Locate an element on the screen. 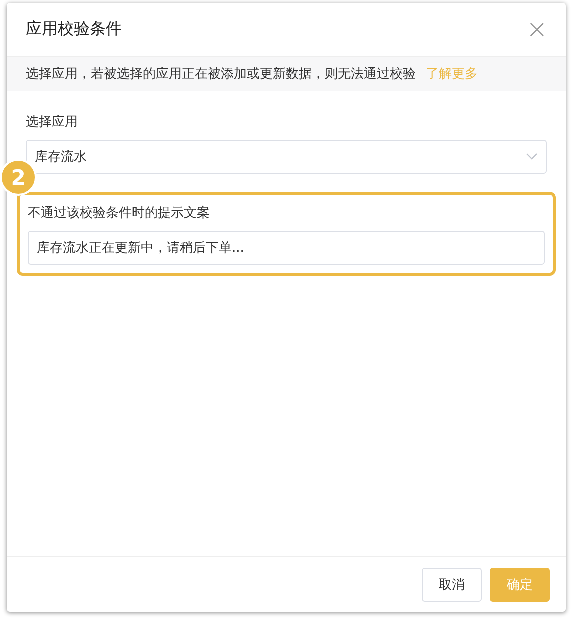 This screenshot has width=573, height=624. dialog-title: 应用校验条件 is located at coordinates (74, 29).